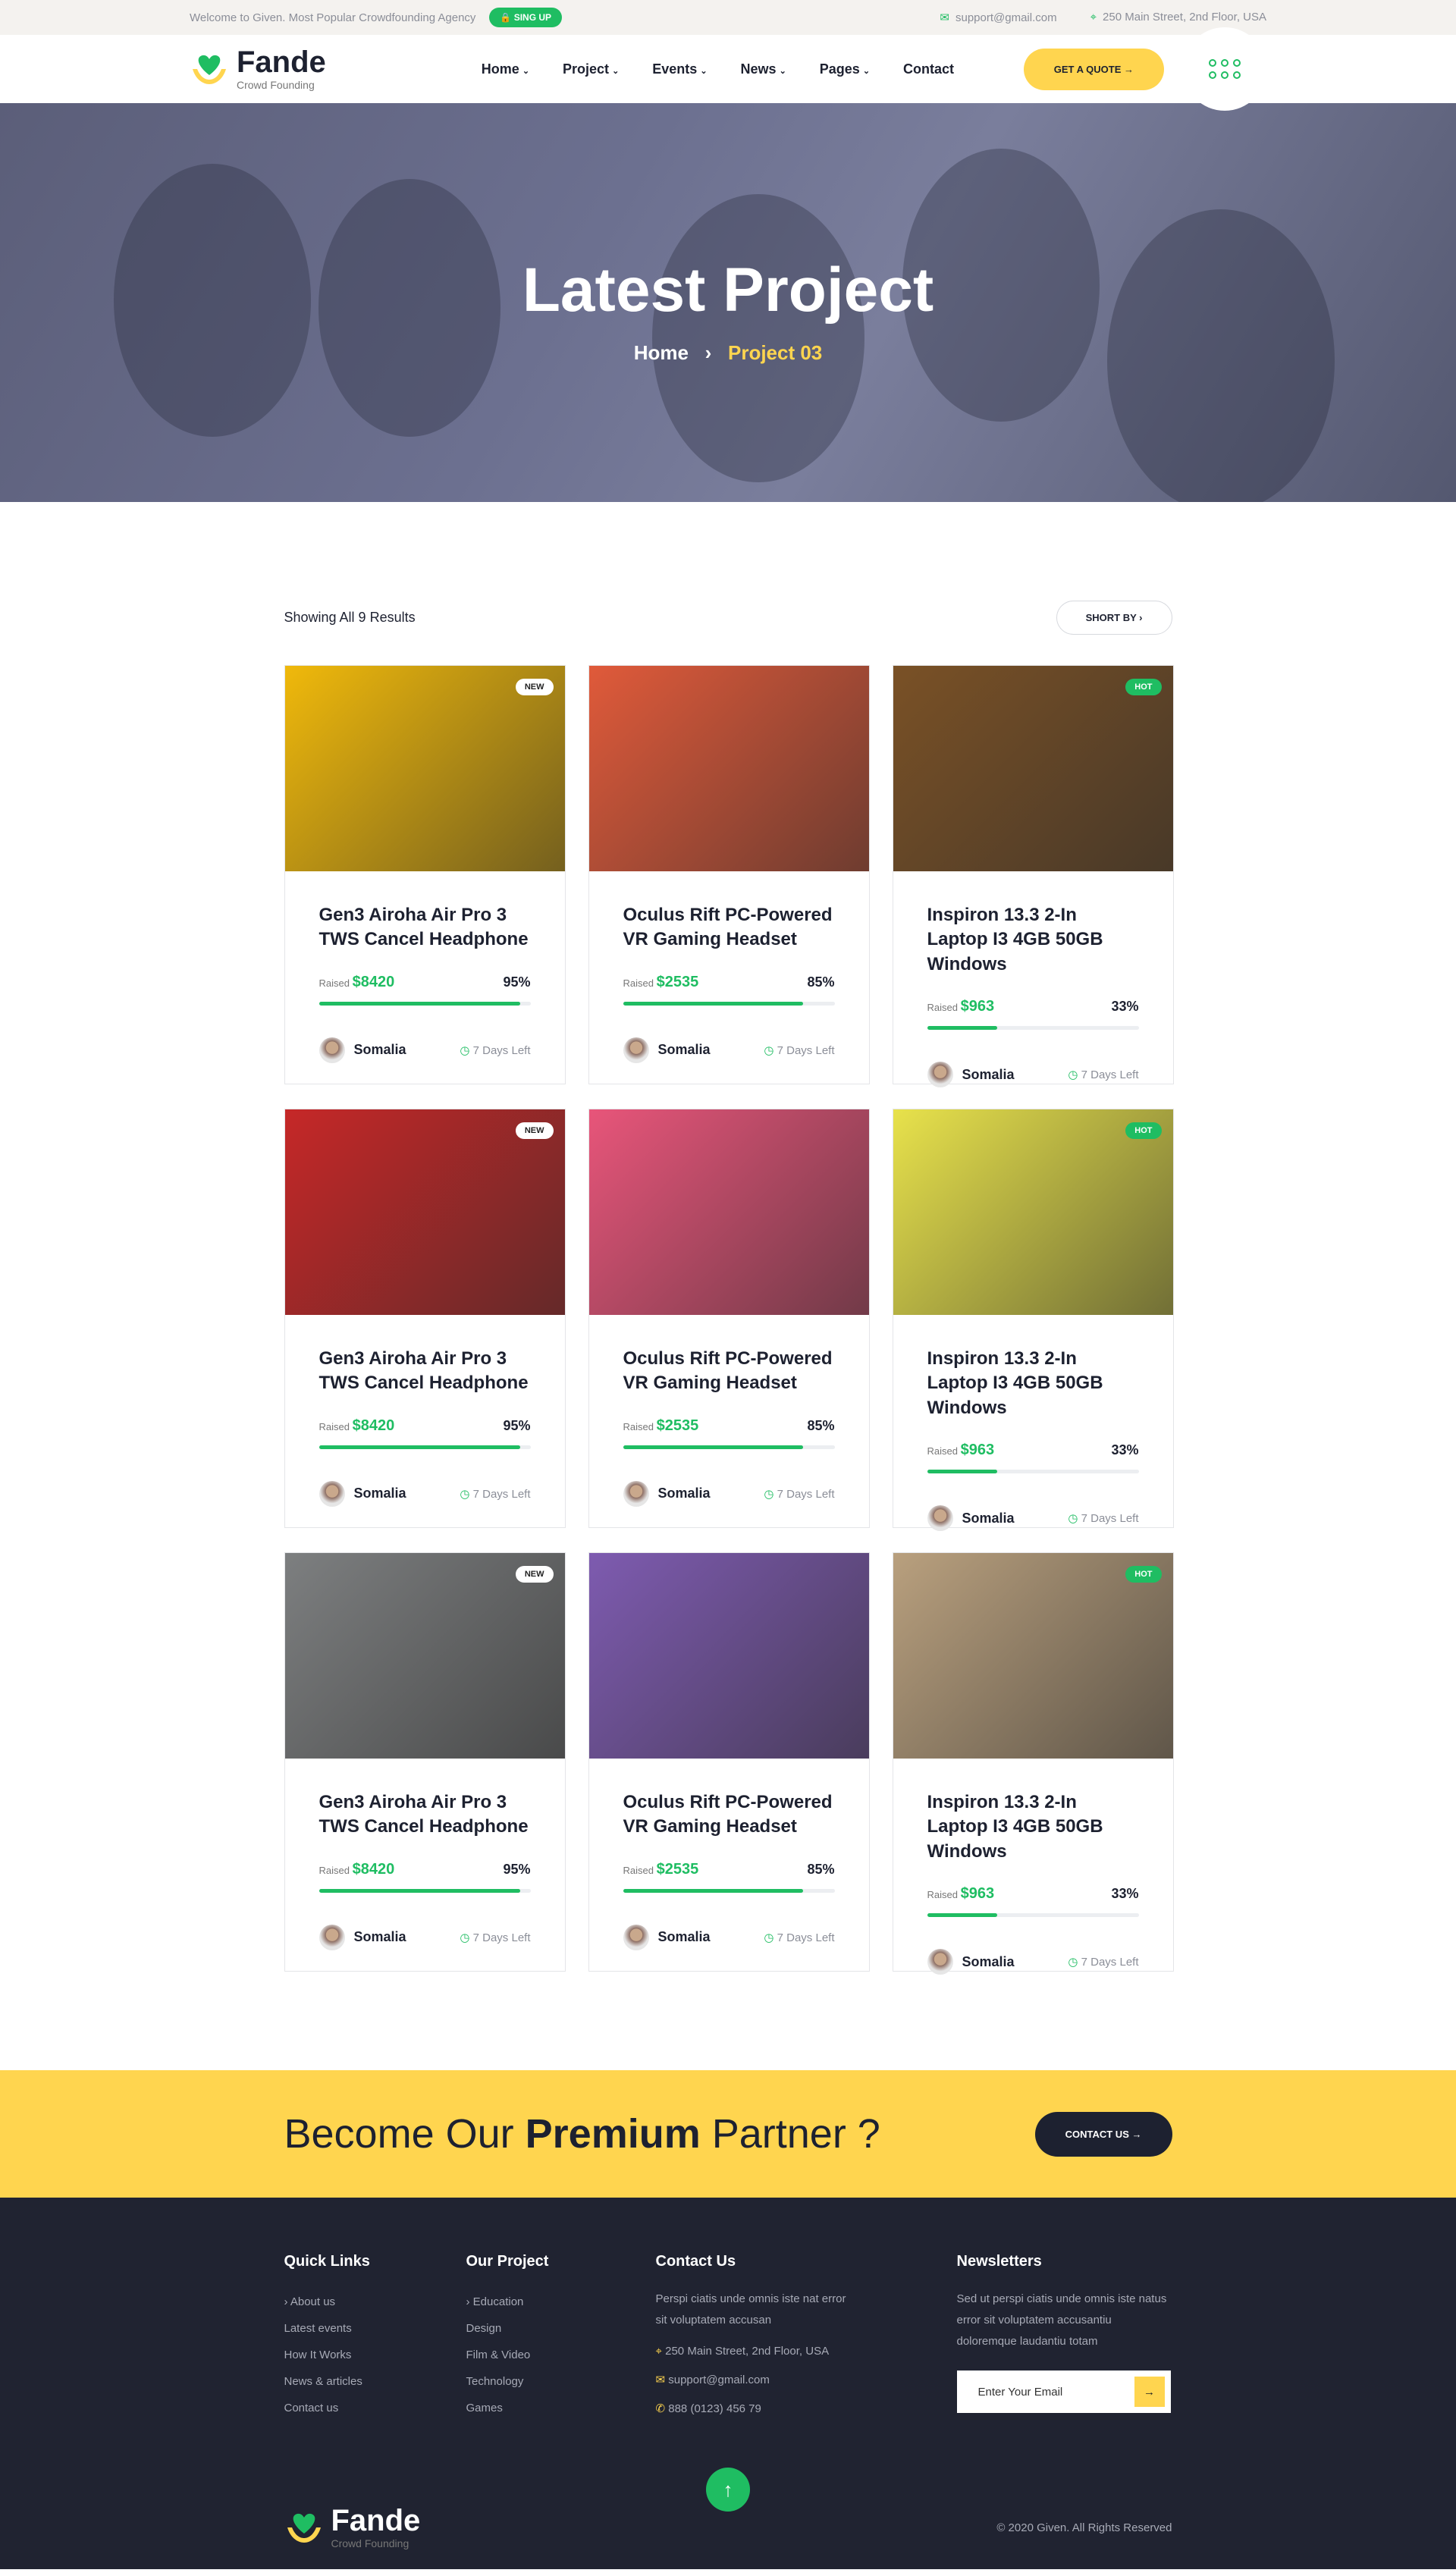 This screenshot has height=2576, width=1456. I want to click on nav-pages: Pages ⌄, so click(845, 69).